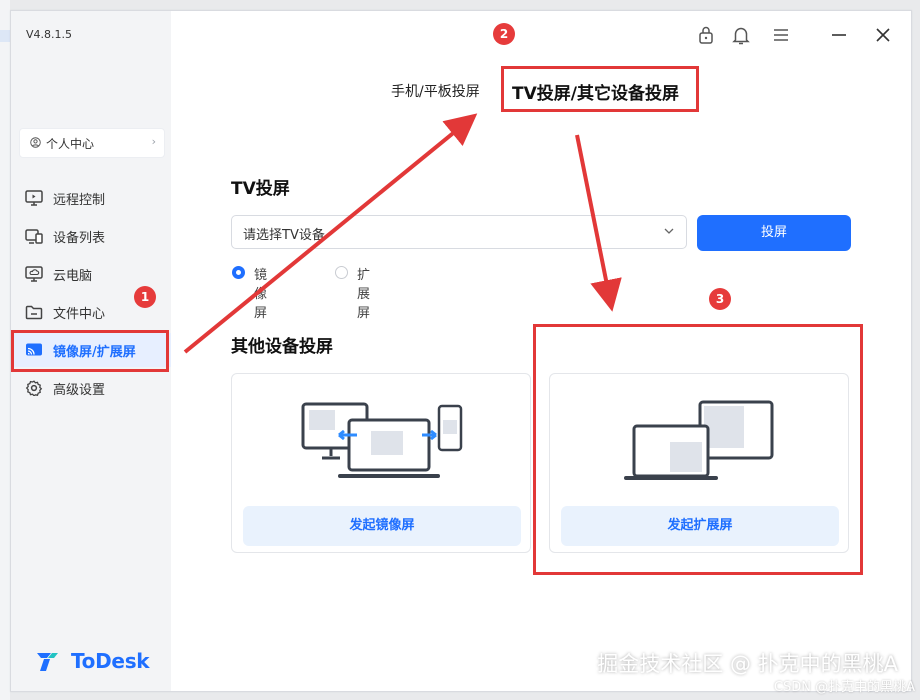 The height and width of the screenshot is (700, 920). What do you see at coordinates (73, 276) in the screenshot?
I see `sidebar-item-label: 云电脑` at bounding box center [73, 276].